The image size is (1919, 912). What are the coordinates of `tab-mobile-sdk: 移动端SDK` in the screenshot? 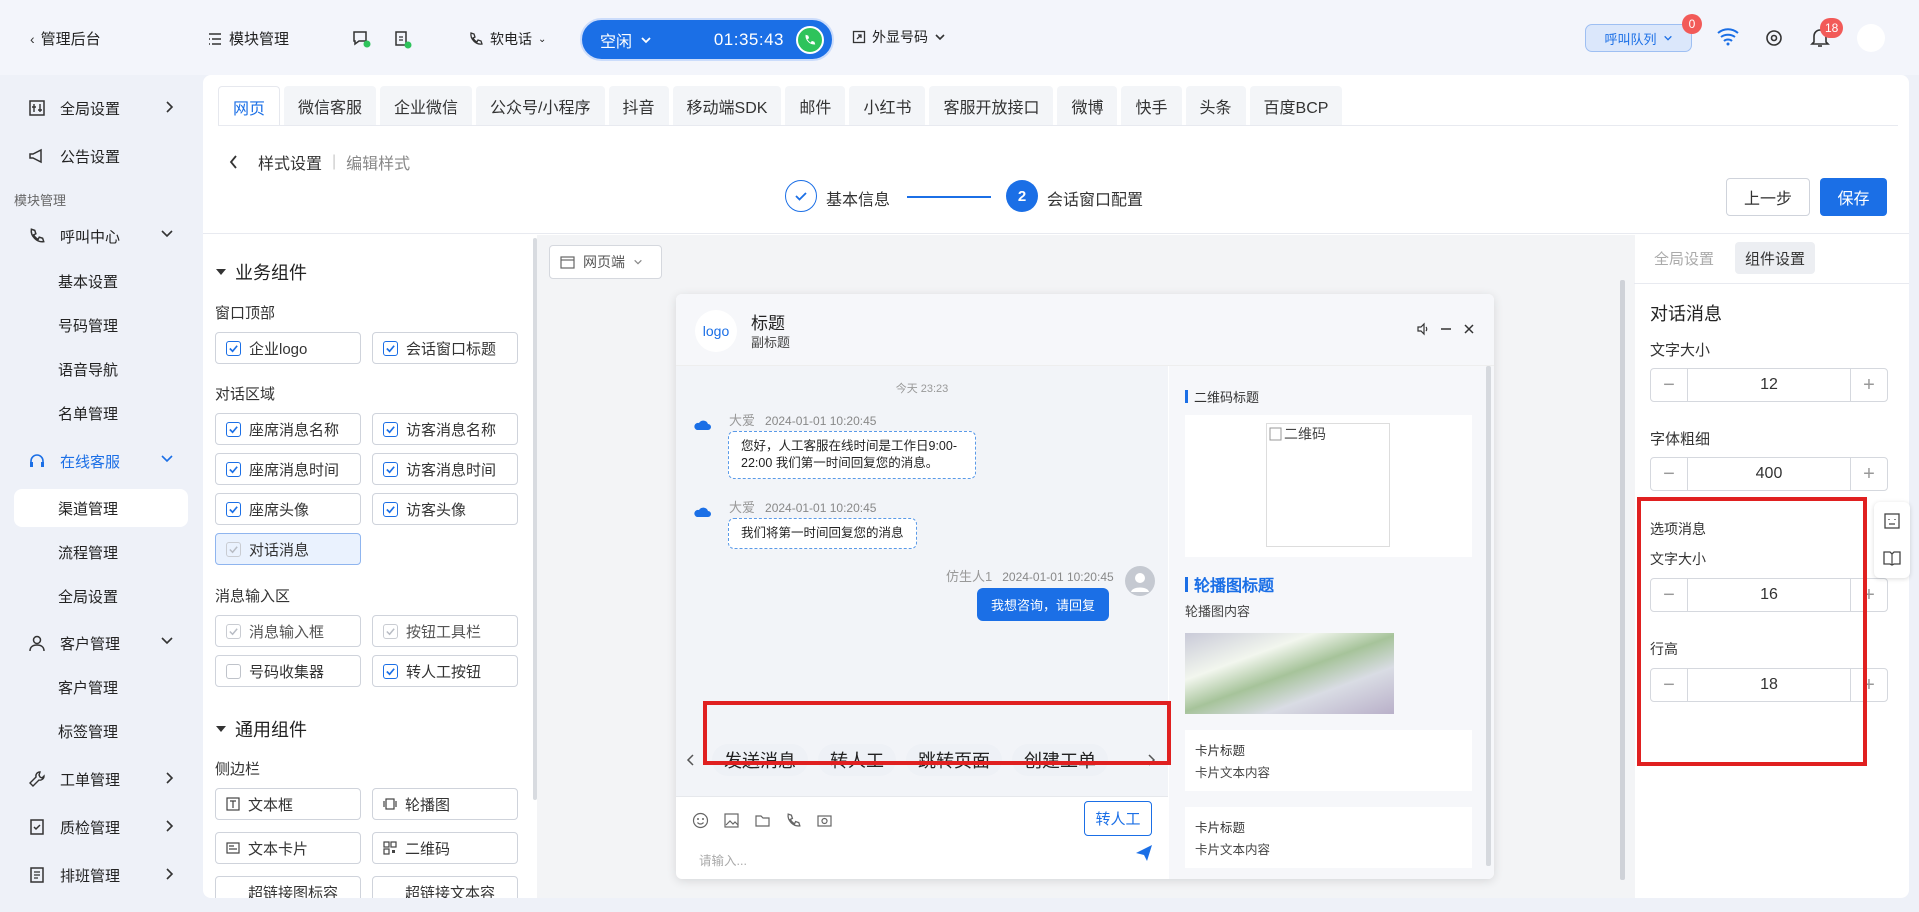 It's located at (727, 106).